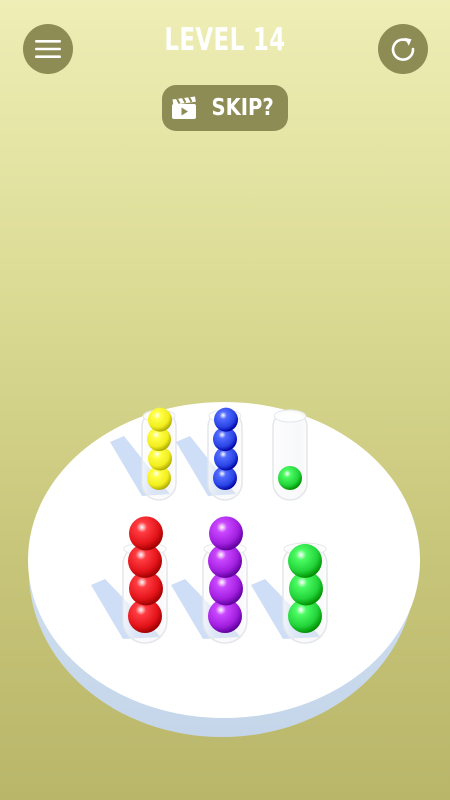 This screenshot has height=800, width=450. What do you see at coordinates (226, 533) in the screenshot?
I see `purple-ball` at bounding box center [226, 533].